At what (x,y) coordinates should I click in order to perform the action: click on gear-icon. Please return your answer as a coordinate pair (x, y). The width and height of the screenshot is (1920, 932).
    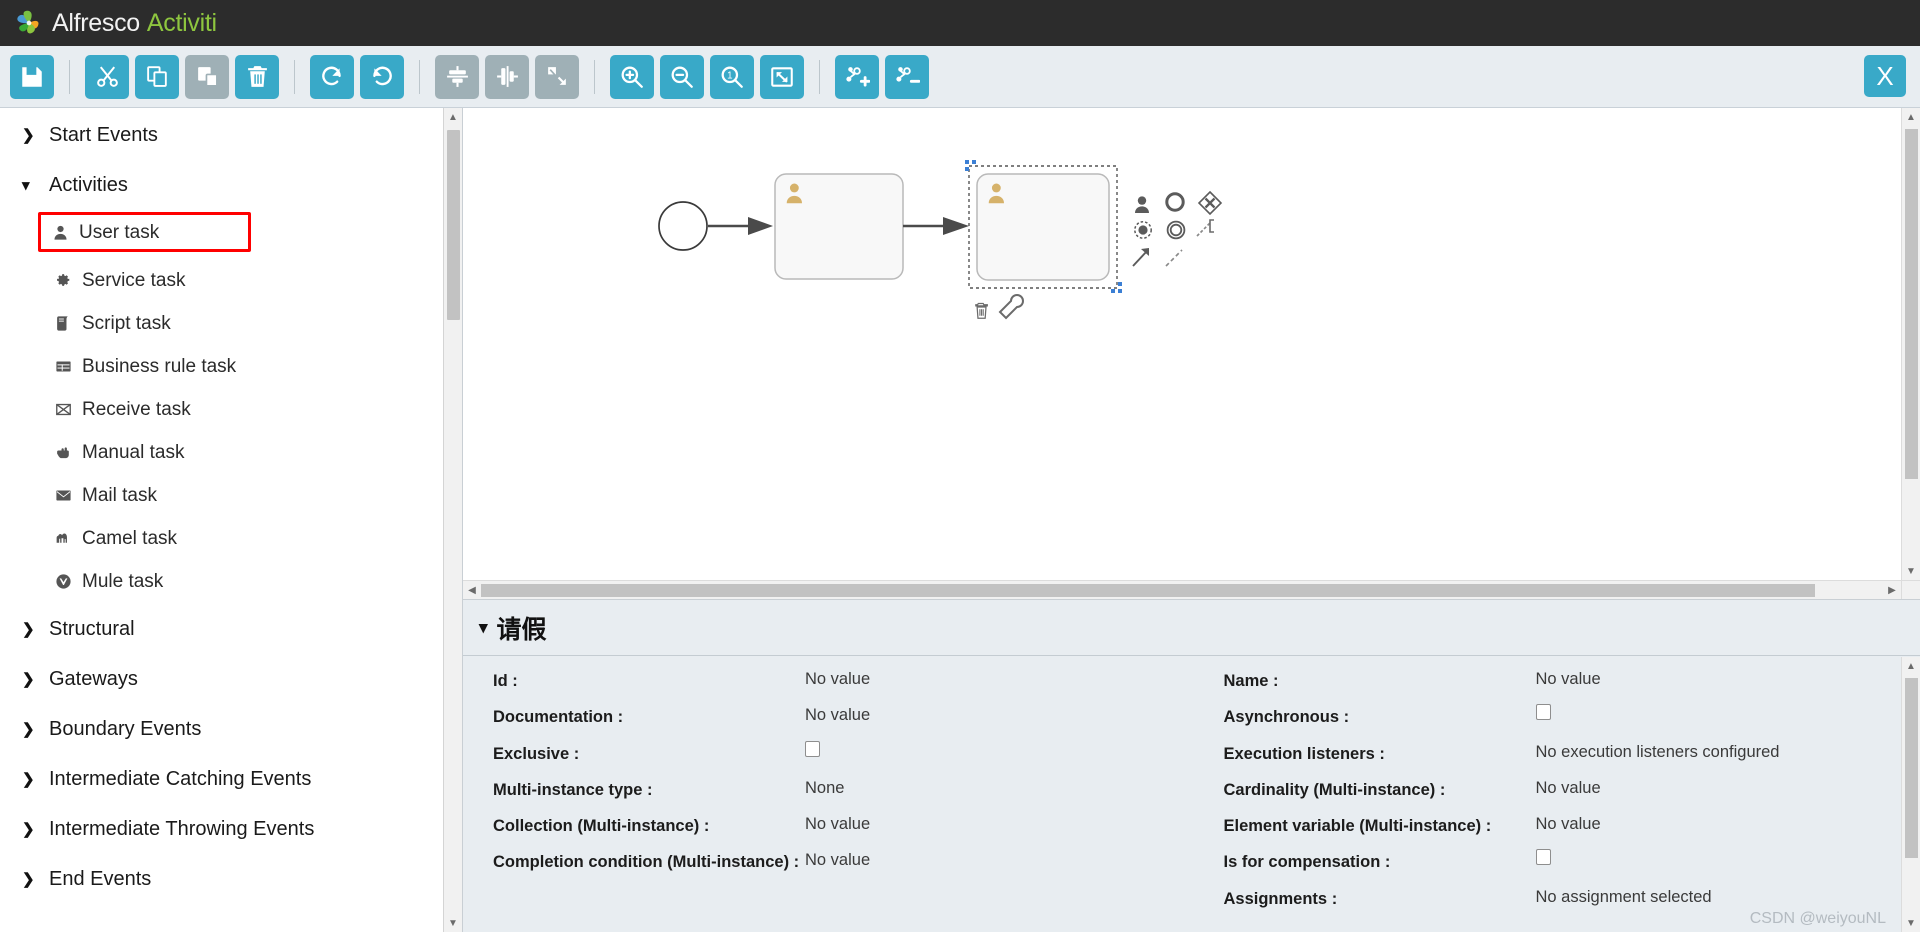
    Looking at the image, I should click on (63, 280).